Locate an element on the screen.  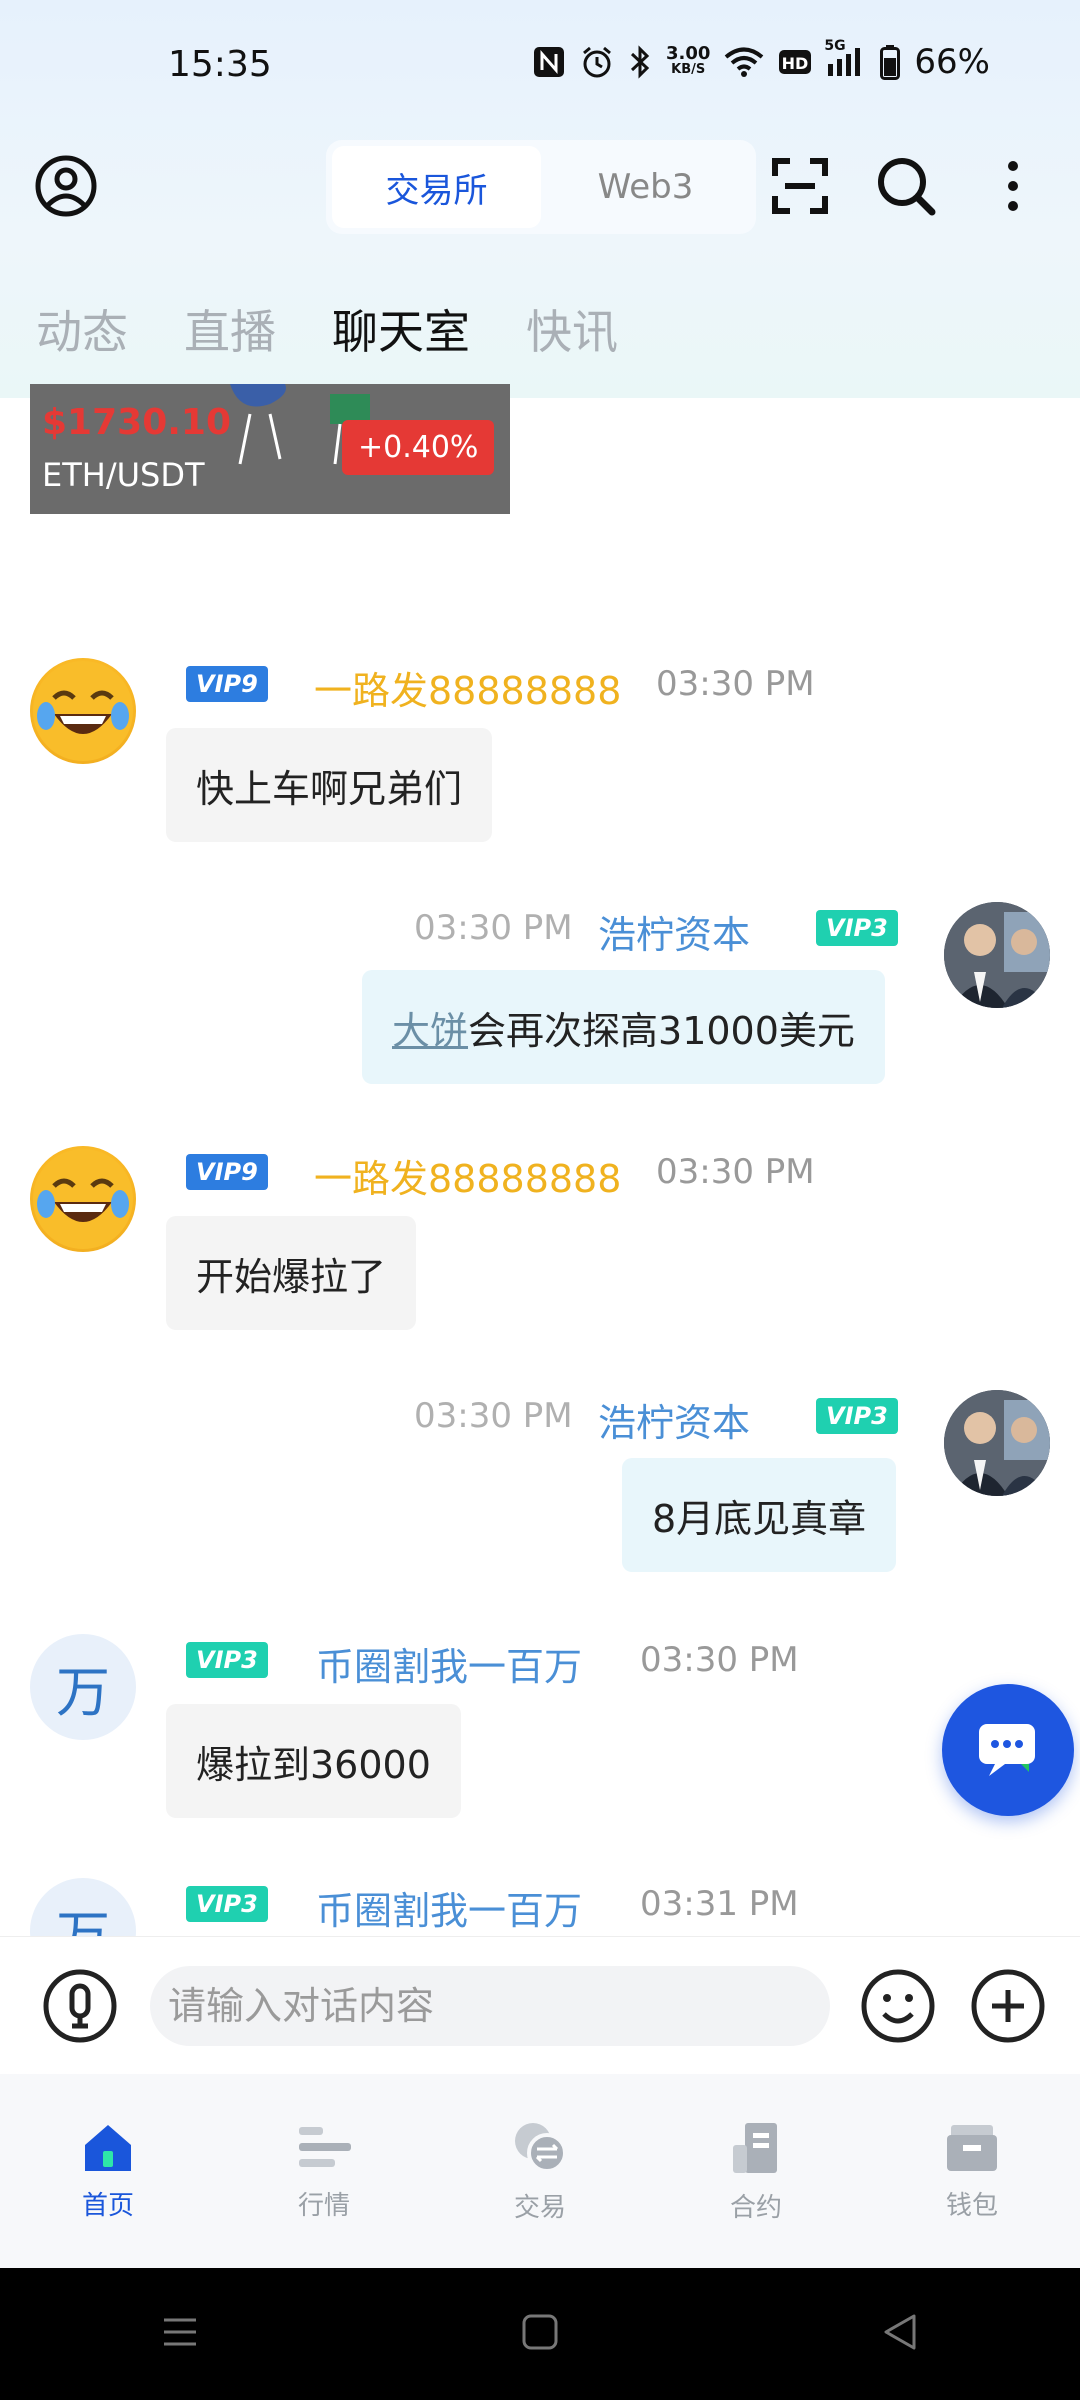
smiley-icon is located at coordinates (898, 2006).